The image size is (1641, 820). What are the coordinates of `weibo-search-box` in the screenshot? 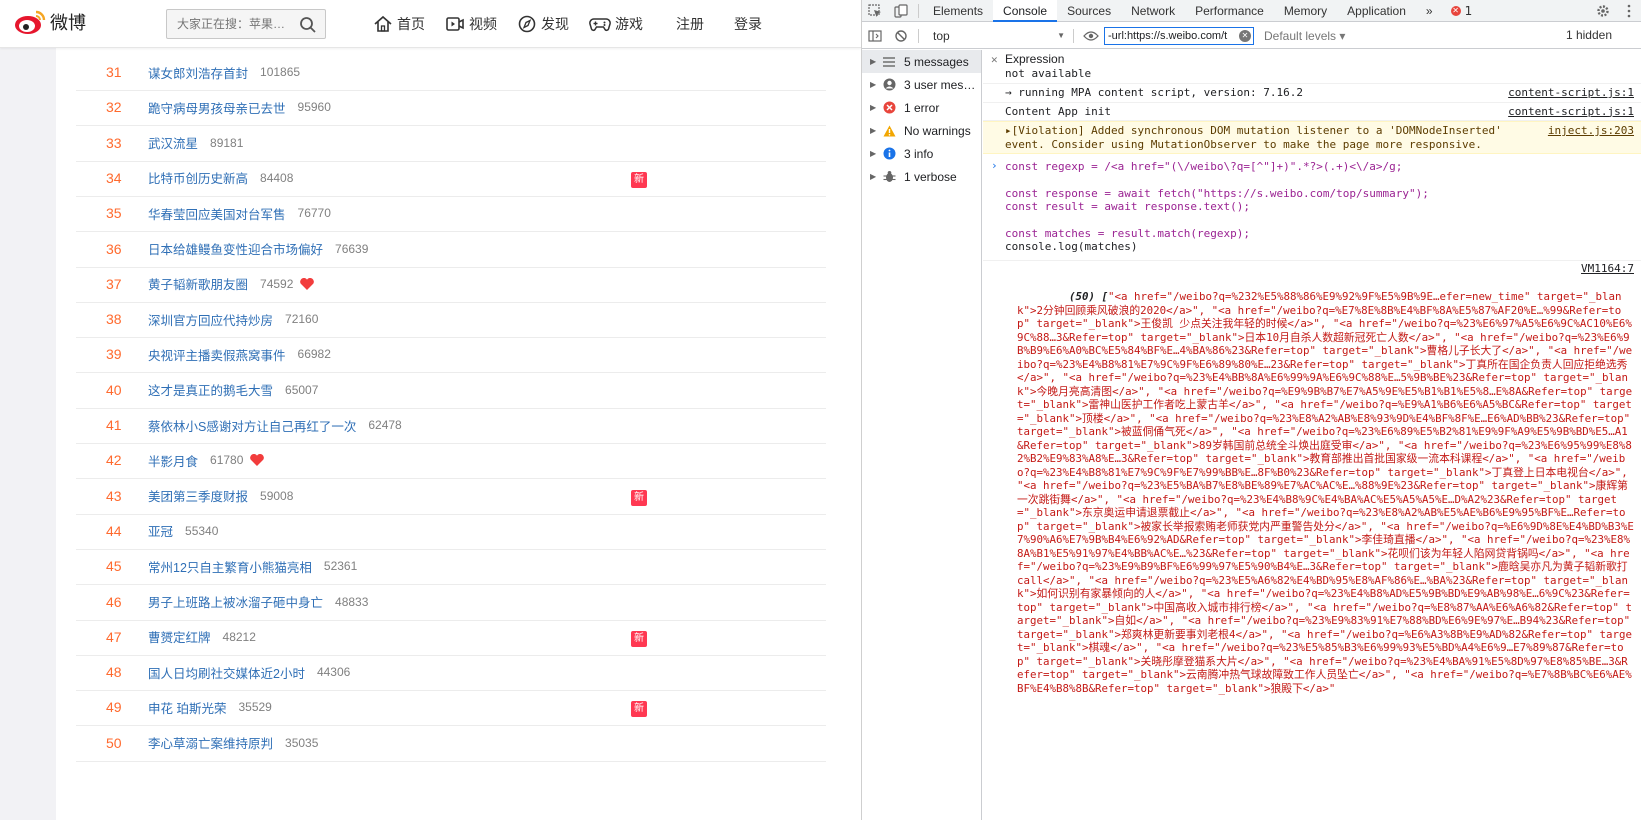 It's located at (246, 24).